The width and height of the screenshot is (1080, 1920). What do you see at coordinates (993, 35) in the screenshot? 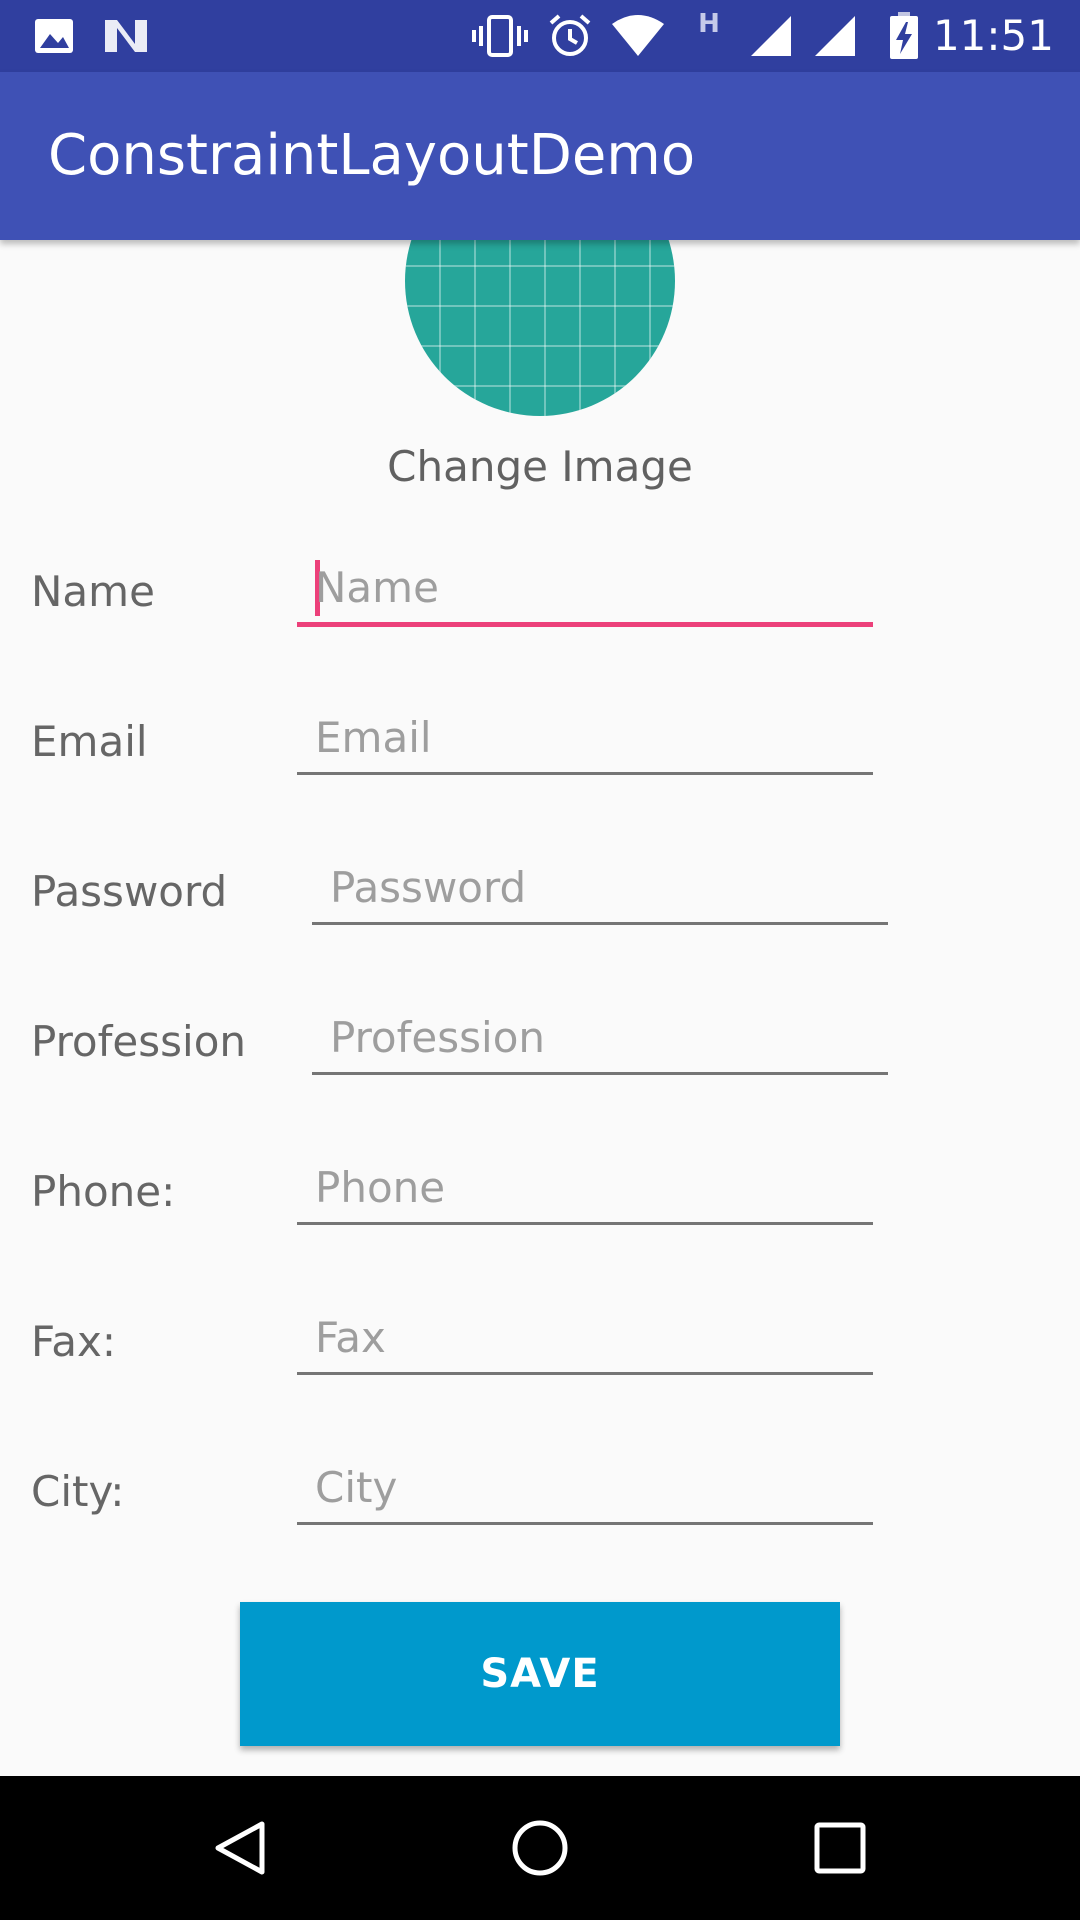
I see `status-time: 11:51` at bounding box center [993, 35].